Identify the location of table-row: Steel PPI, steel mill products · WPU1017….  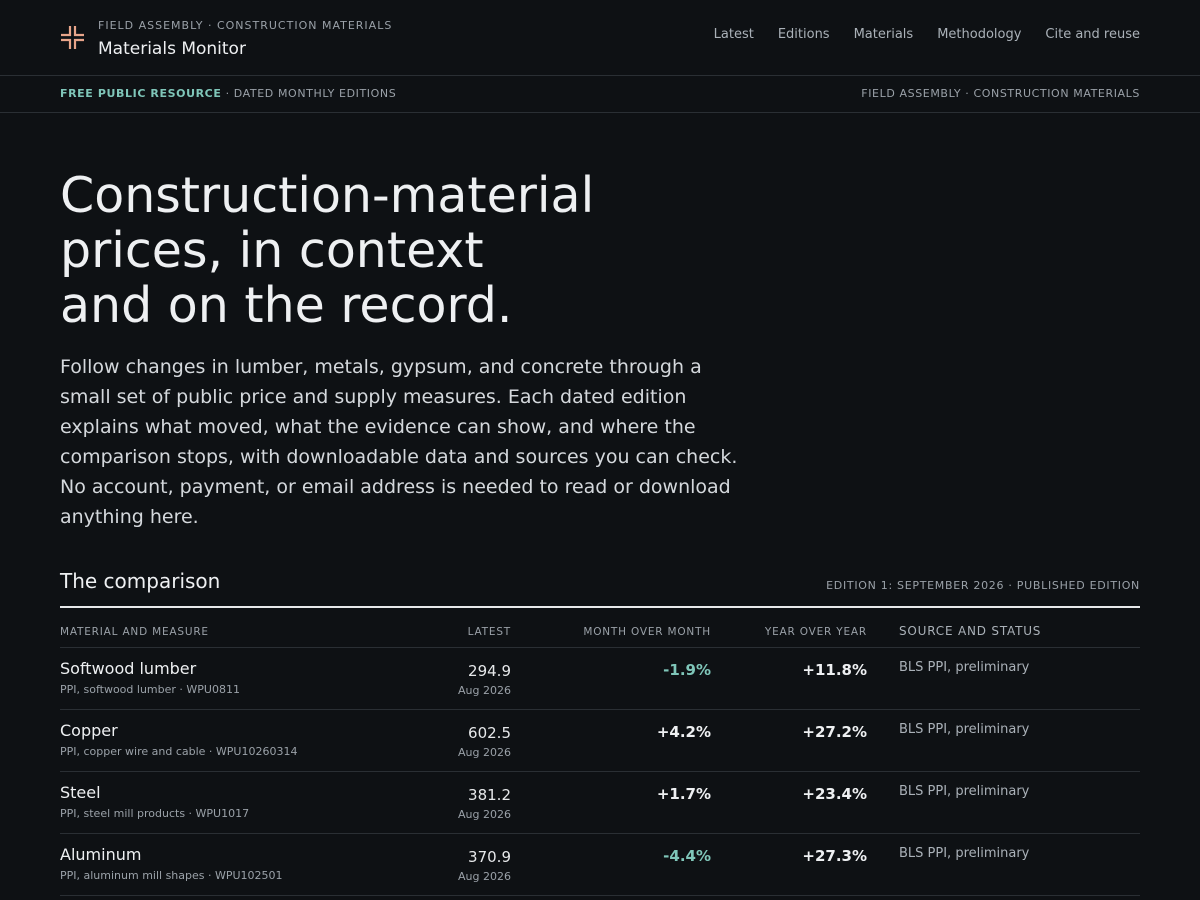
(600, 803).